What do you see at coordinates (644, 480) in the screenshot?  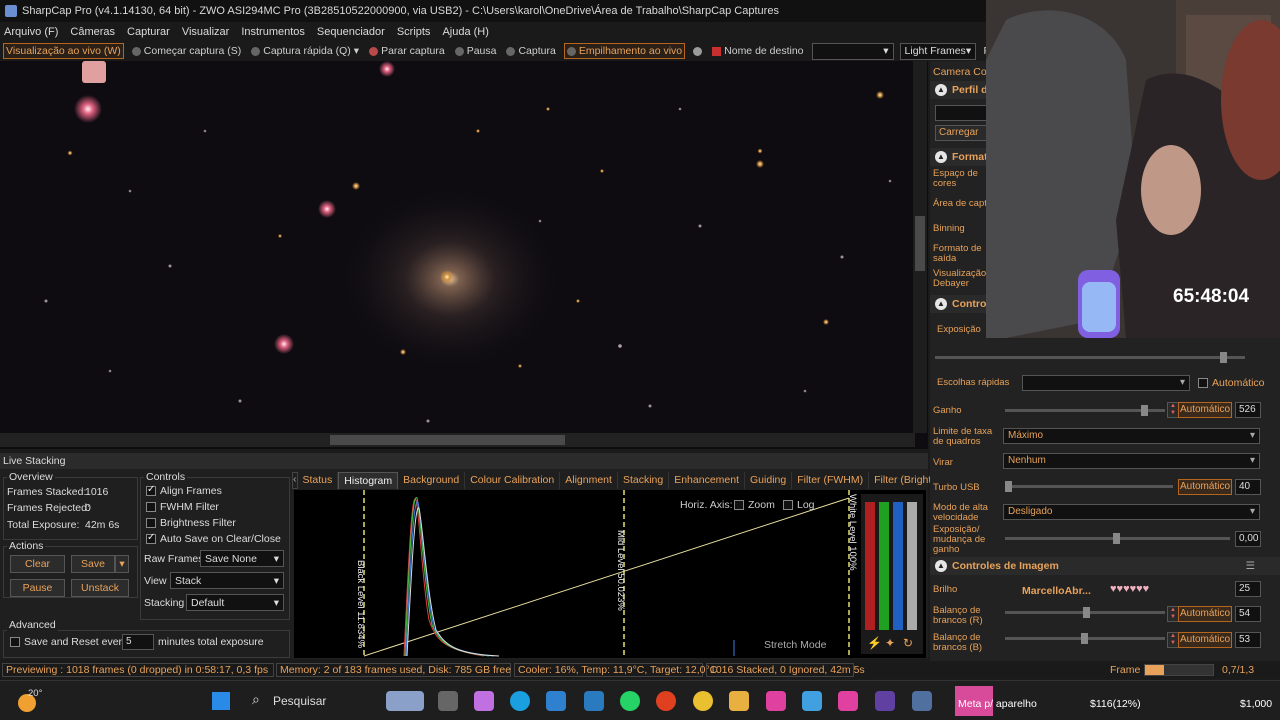 I see `tab-stacking: Stacking` at bounding box center [644, 480].